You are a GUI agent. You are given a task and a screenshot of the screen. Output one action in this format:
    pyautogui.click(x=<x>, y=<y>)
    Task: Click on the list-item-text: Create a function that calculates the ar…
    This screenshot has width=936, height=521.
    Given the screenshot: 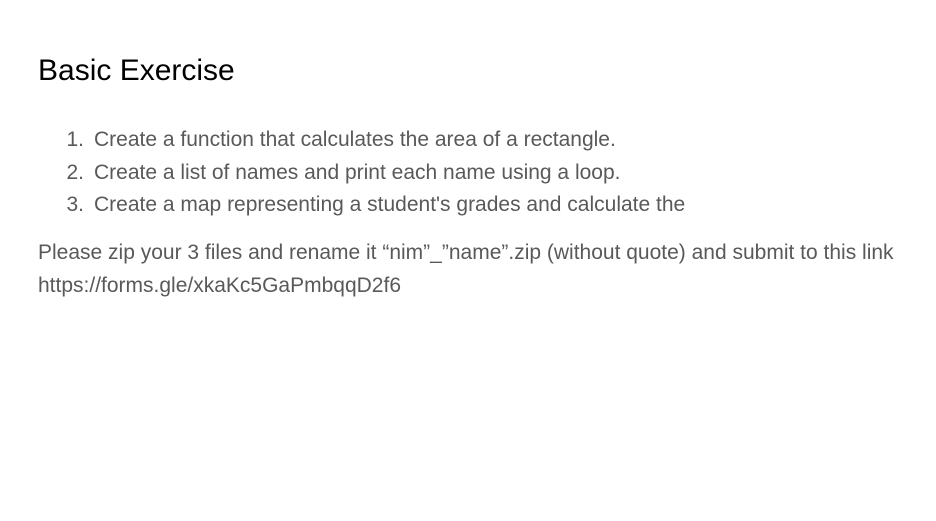 What is the action you would take?
    pyautogui.click(x=355, y=139)
    